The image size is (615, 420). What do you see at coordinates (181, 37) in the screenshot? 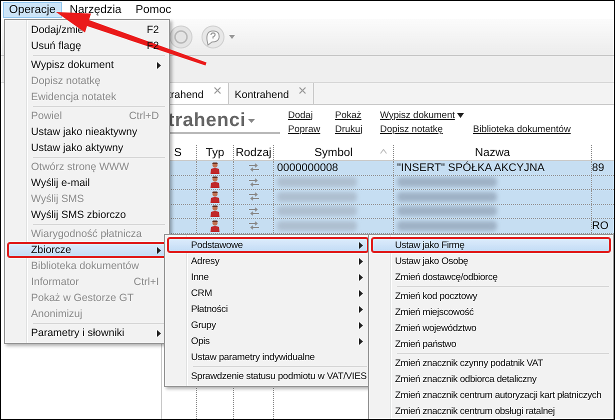
I see `round-tool-icon` at bounding box center [181, 37].